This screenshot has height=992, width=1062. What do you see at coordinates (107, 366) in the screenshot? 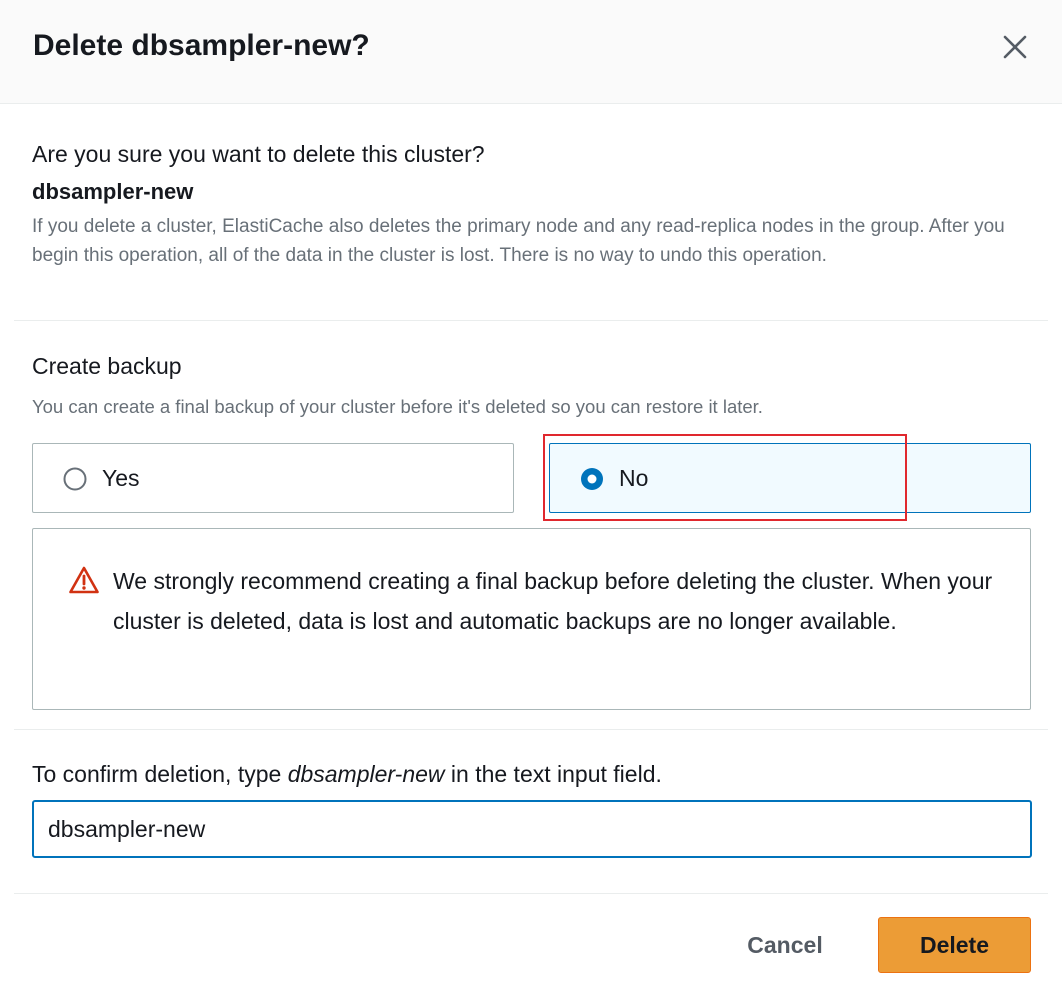
I see `create-backup-label: Create backup` at bounding box center [107, 366].